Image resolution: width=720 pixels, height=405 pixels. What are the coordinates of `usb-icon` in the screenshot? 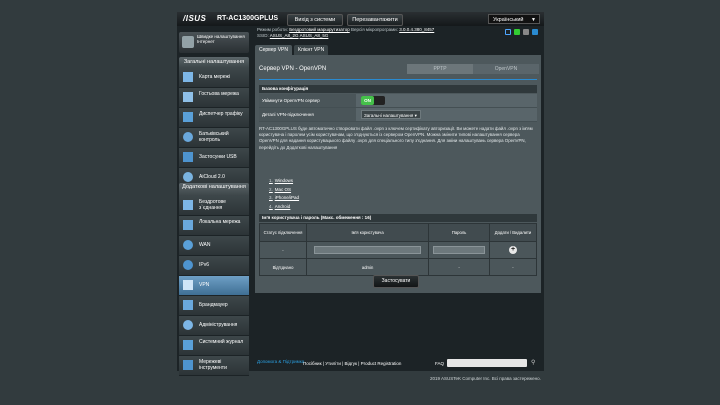 It's located at (188, 157).